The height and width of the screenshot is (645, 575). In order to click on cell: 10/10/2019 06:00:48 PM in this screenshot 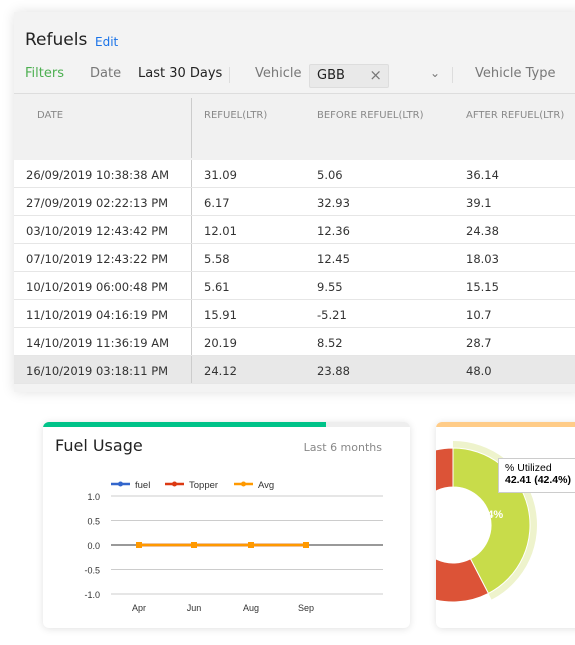, I will do `click(97, 287)`.